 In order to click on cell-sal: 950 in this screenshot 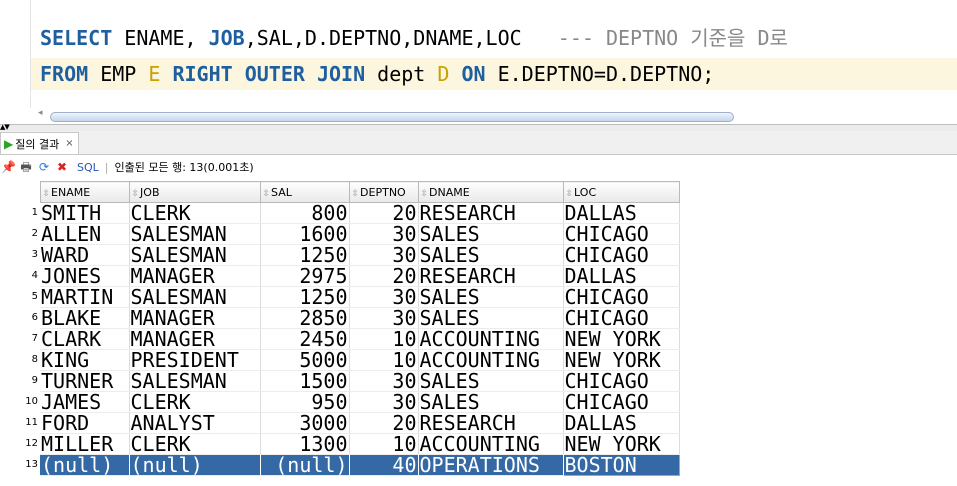, I will do `click(305, 402)`.